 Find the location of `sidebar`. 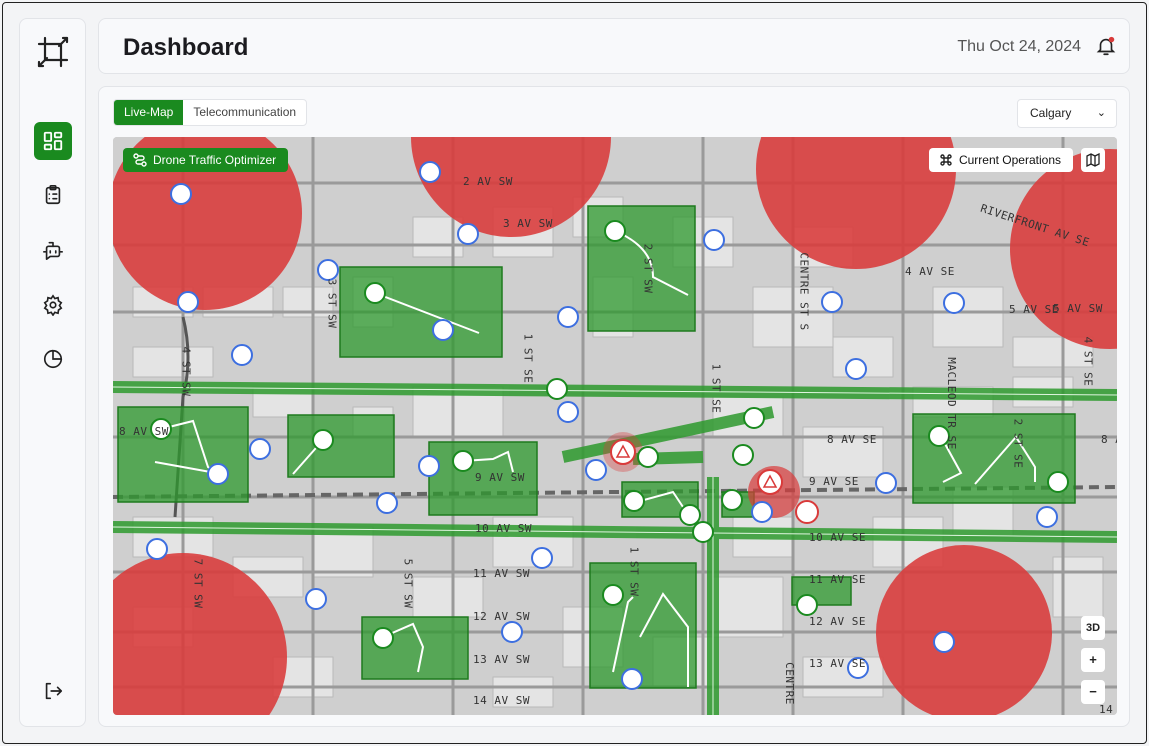

sidebar is located at coordinates (52, 372).